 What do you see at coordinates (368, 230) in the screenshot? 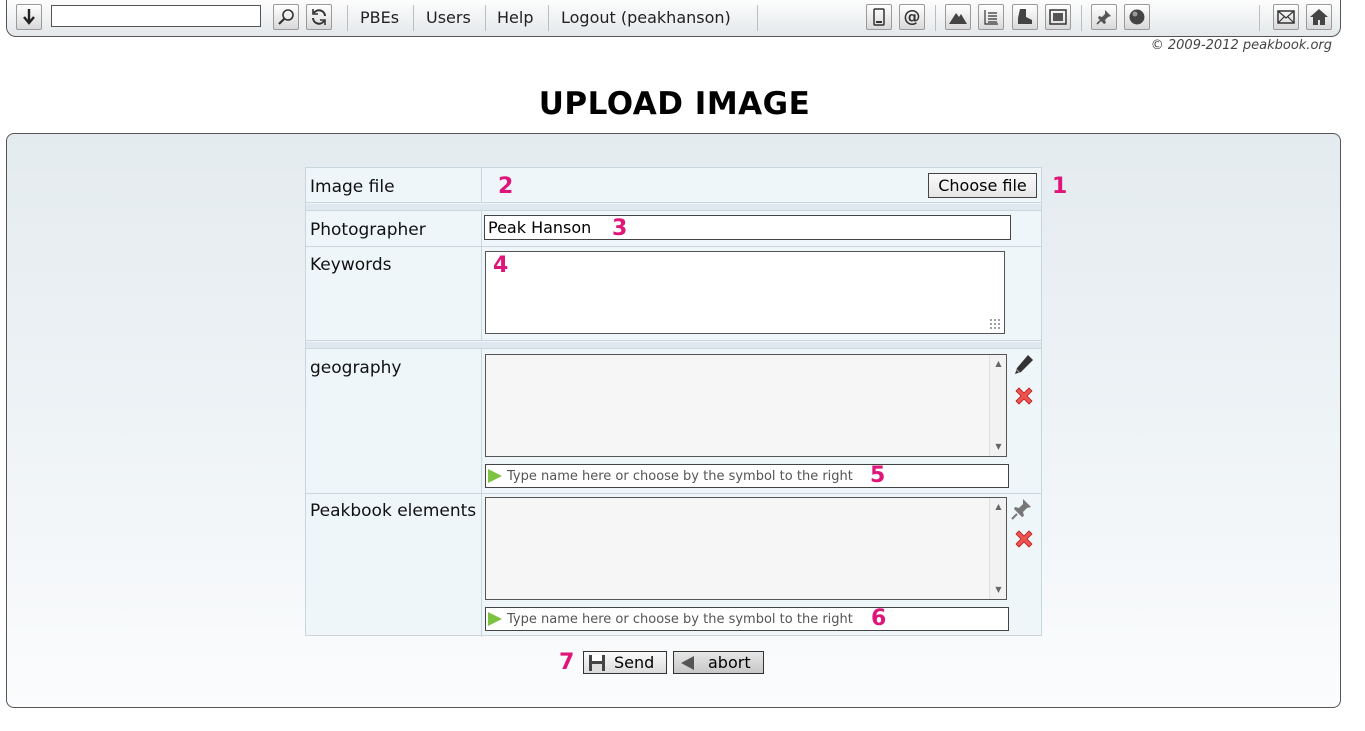
I see `photographer-label: Photographer` at bounding box center [368, 230].